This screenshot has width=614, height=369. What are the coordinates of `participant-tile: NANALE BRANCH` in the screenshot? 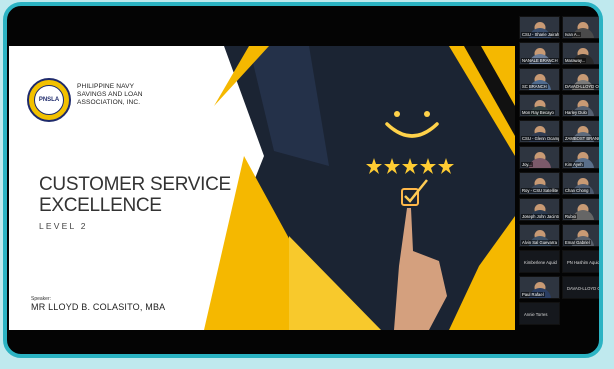 It's located at (539, 53).